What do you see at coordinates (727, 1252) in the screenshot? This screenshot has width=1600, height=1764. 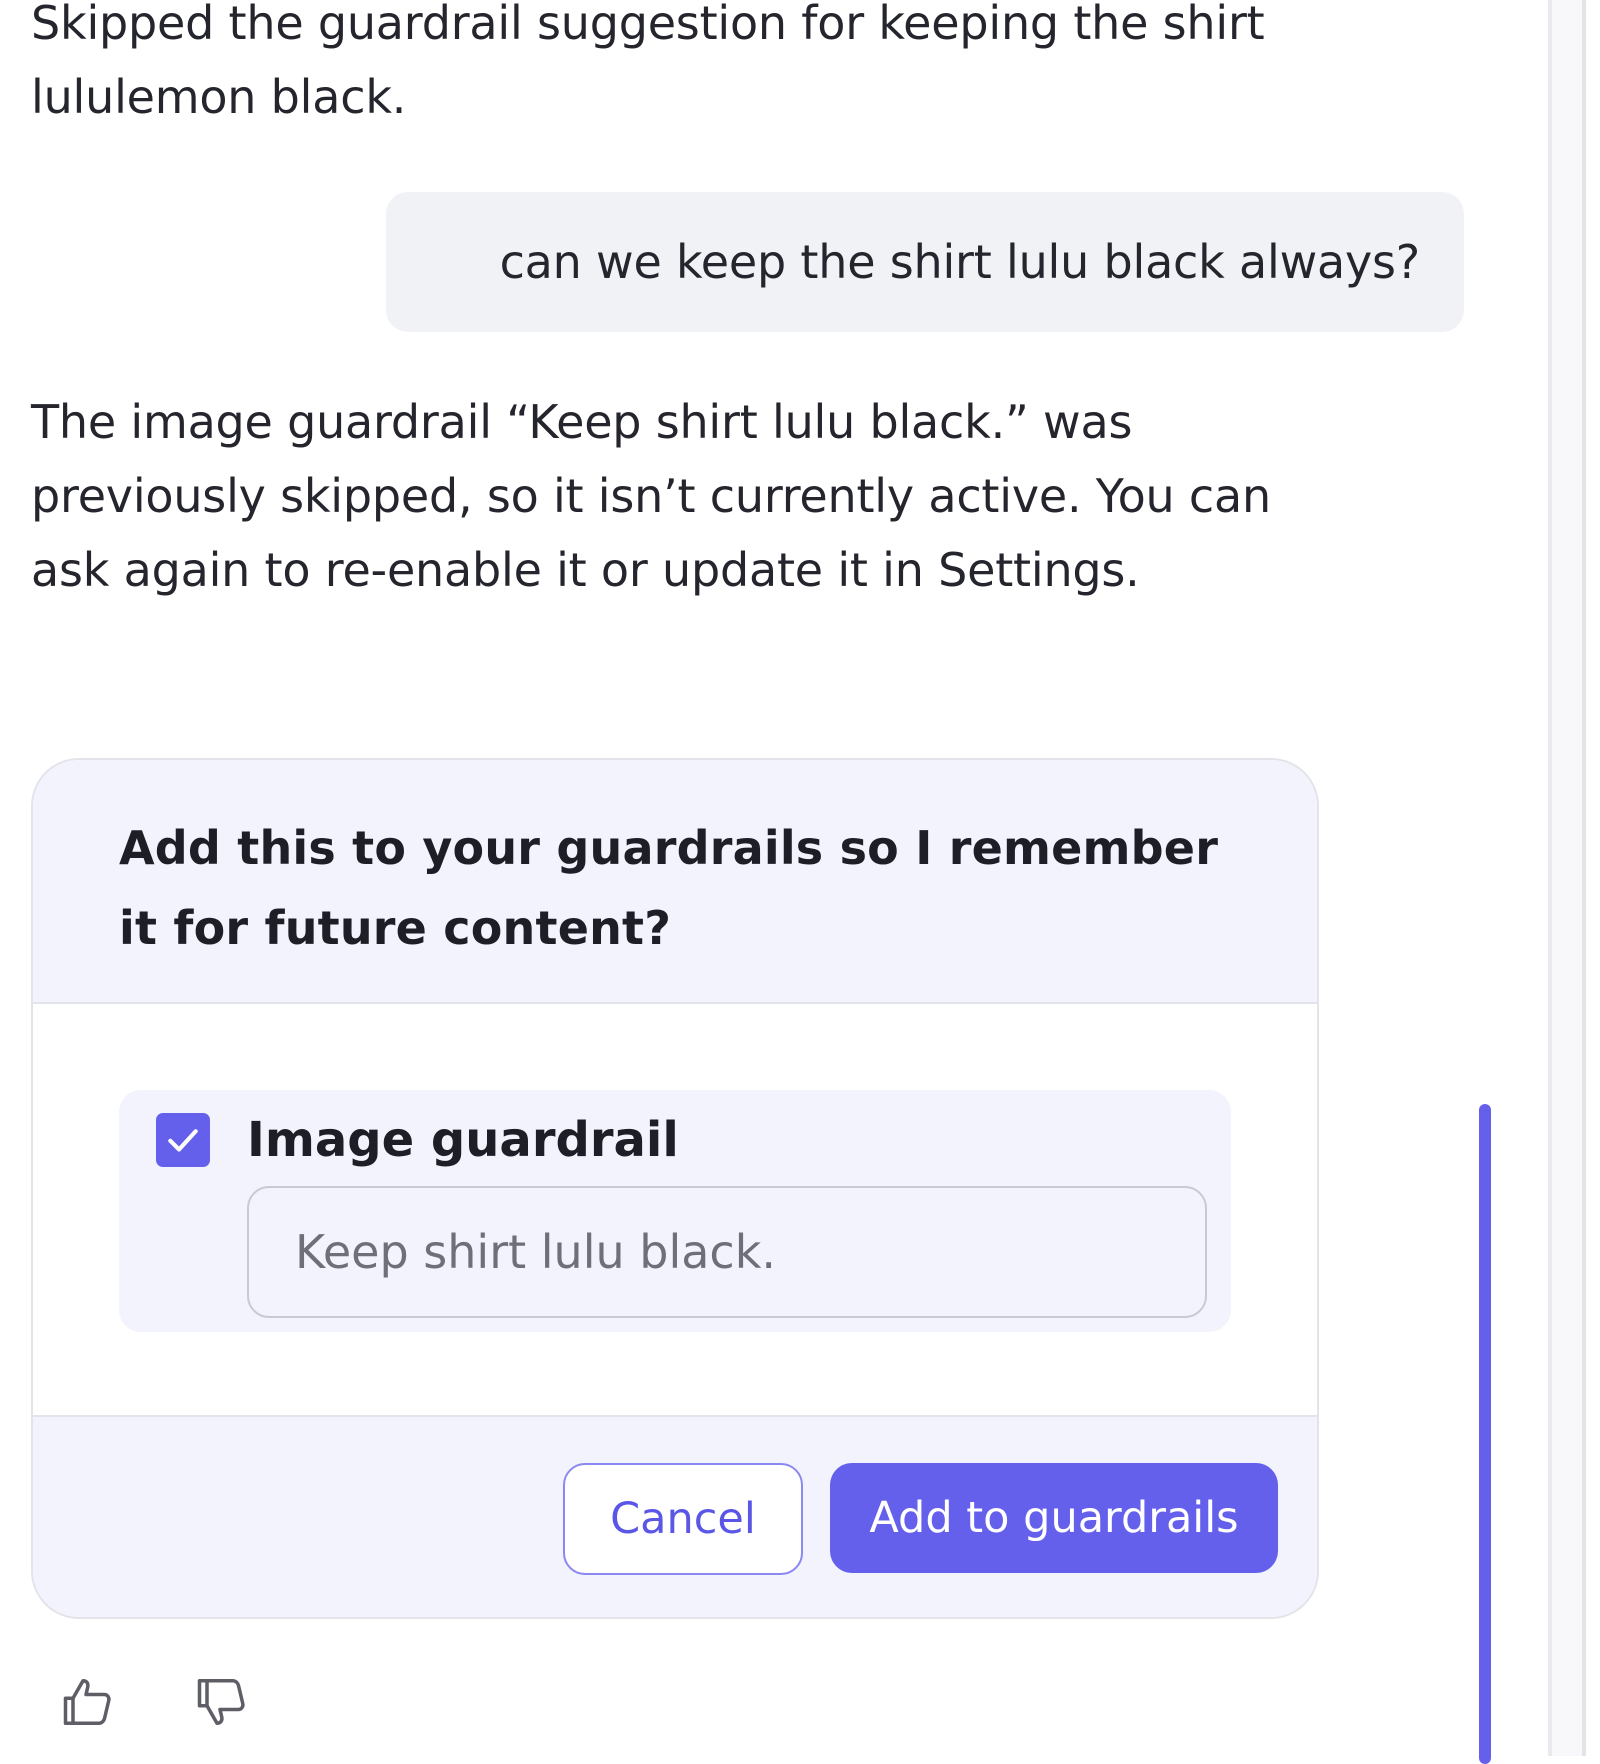 I see `image-guardrail-input` at bounding box center [727, 1252].